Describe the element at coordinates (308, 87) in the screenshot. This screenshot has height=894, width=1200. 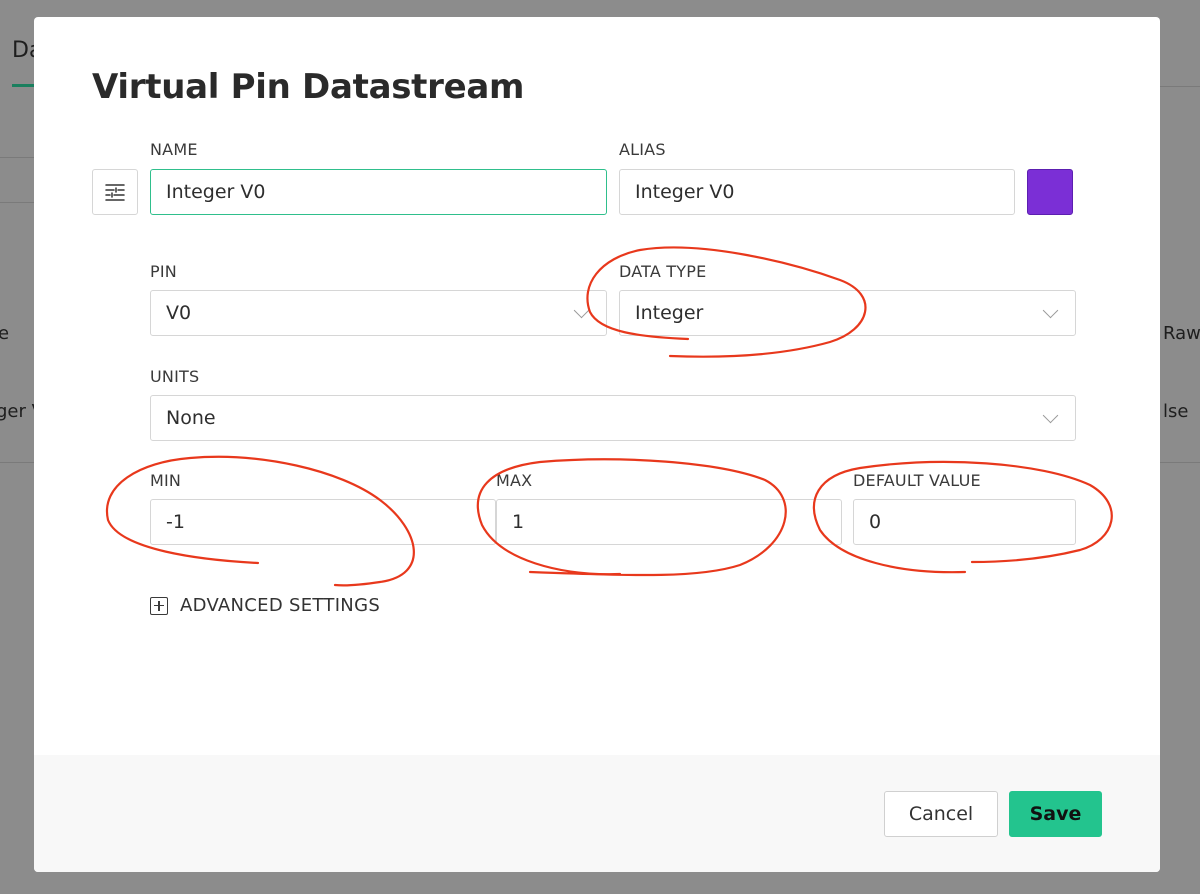
I see `dialog-title: Virtual Pin Datastream` at that location.